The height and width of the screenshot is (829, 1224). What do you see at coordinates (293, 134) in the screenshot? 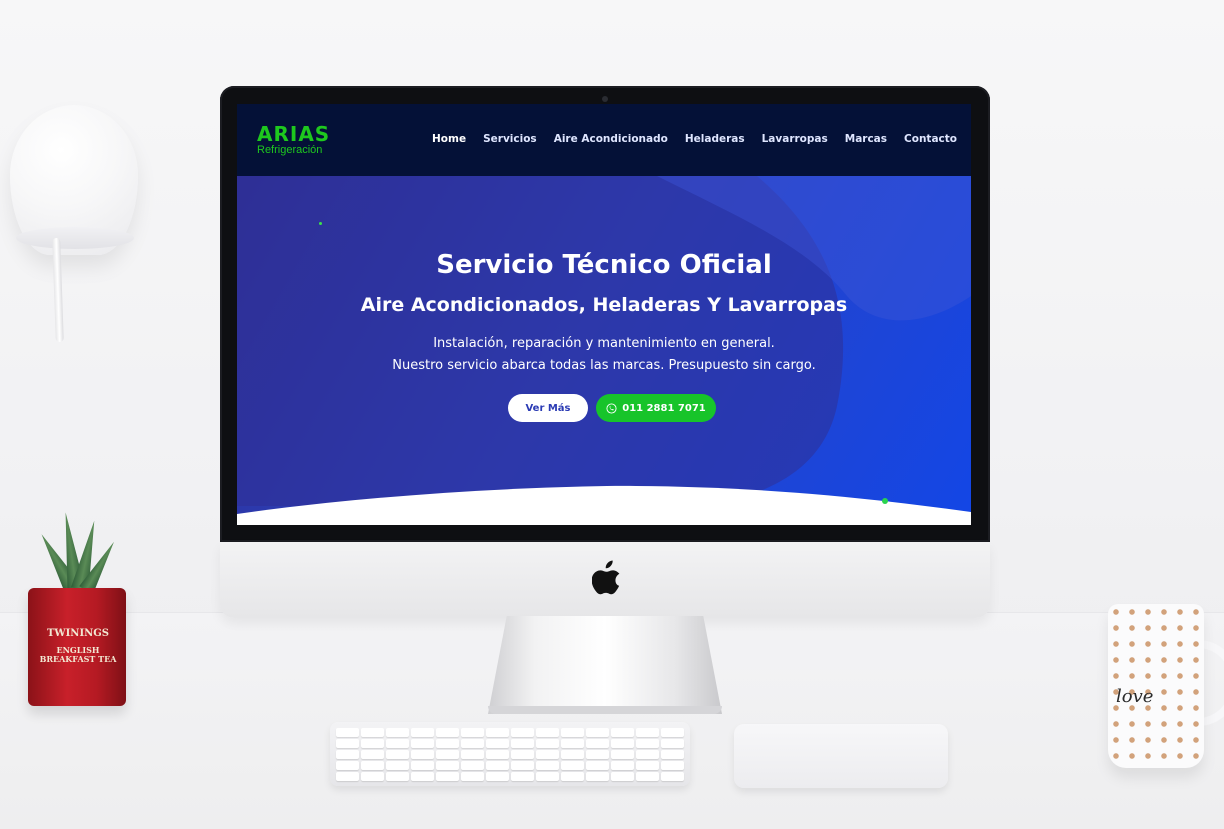
I see `site-logo-title: ARIAS` at bounding box center [293, 134].